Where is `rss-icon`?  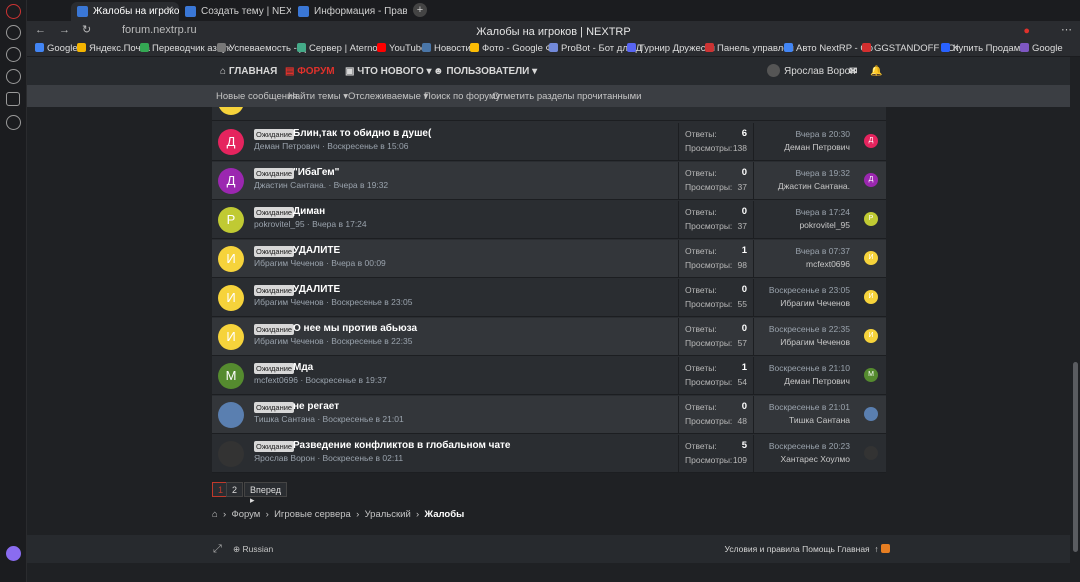
rss-icon is located at coordinates (885, 548).